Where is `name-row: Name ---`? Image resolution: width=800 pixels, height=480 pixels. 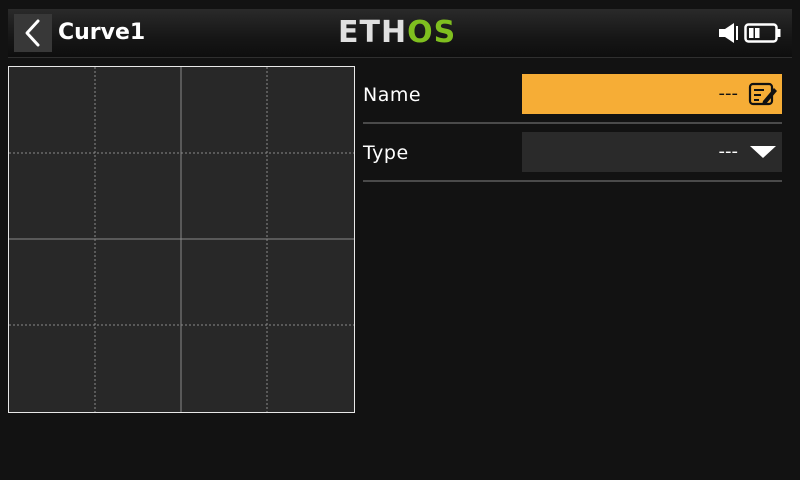 name-row: Name --- is located at coordinates (572, 98).